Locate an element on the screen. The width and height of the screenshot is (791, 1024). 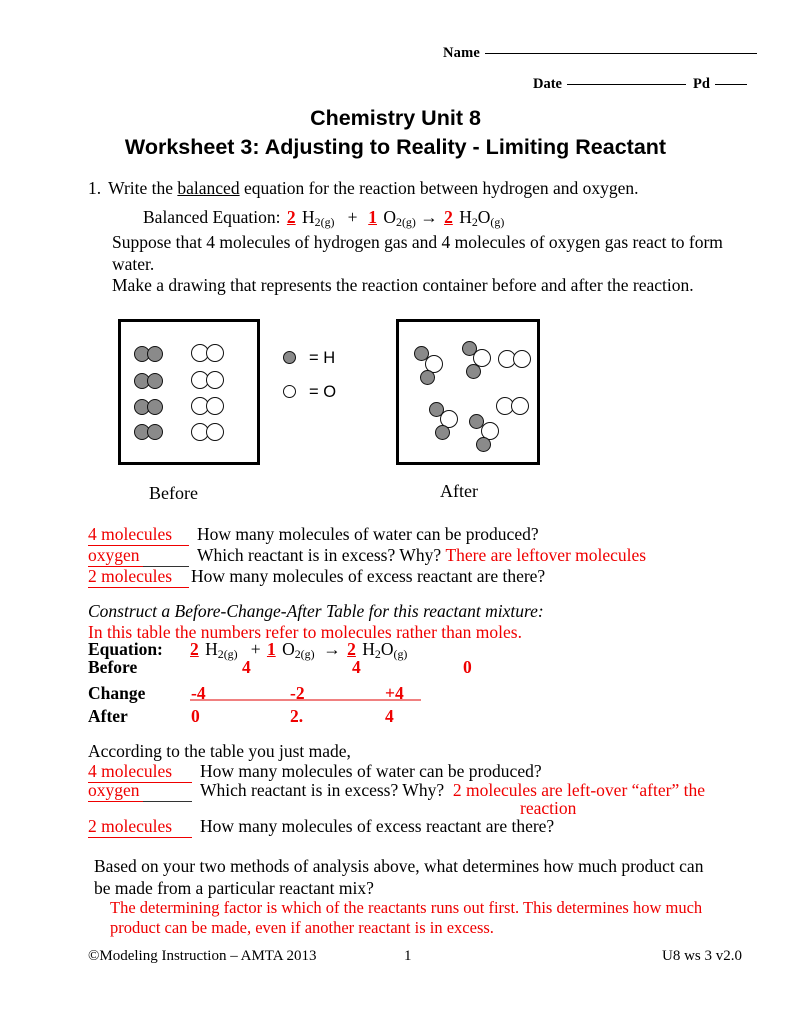
question-1-number: 1. is located at coordinates (95, 188).